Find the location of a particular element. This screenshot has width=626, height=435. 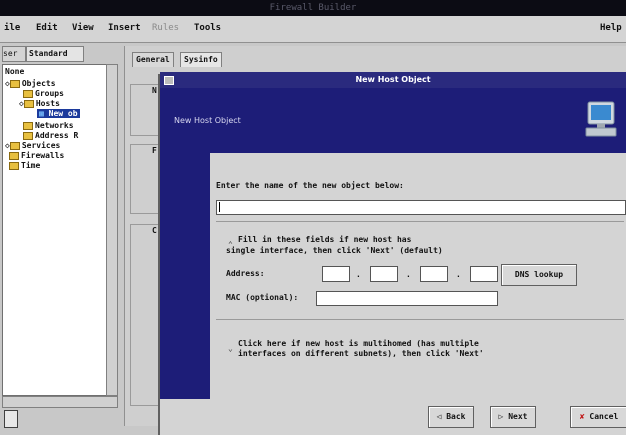

arrow-left-icon: ◁ is located at coordinates (439, 416).